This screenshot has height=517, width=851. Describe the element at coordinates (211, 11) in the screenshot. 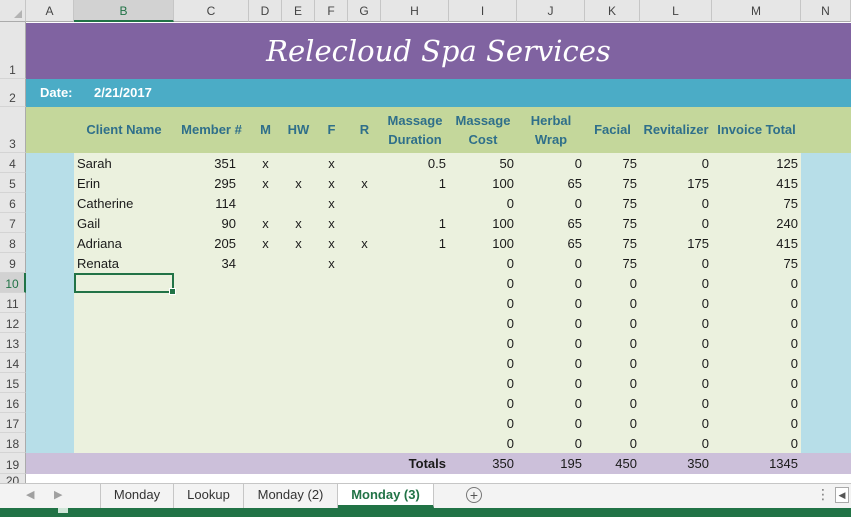

I see `column-header-c: C` at that location.